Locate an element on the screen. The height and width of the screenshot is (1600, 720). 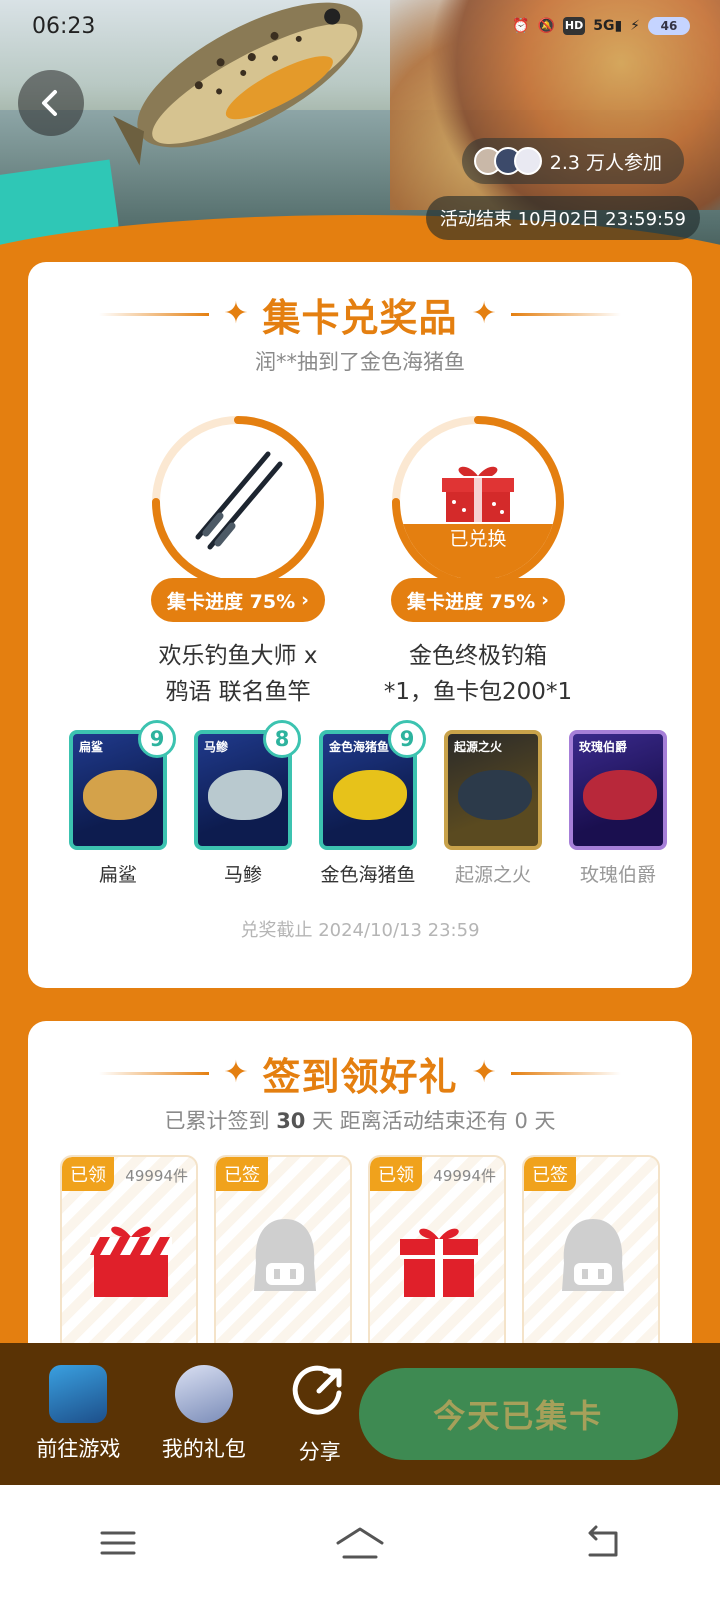
prize-name: 欢乐钓鱼大师 x 鸦语 联名鱼竿 is located at coordinates (238, 674).